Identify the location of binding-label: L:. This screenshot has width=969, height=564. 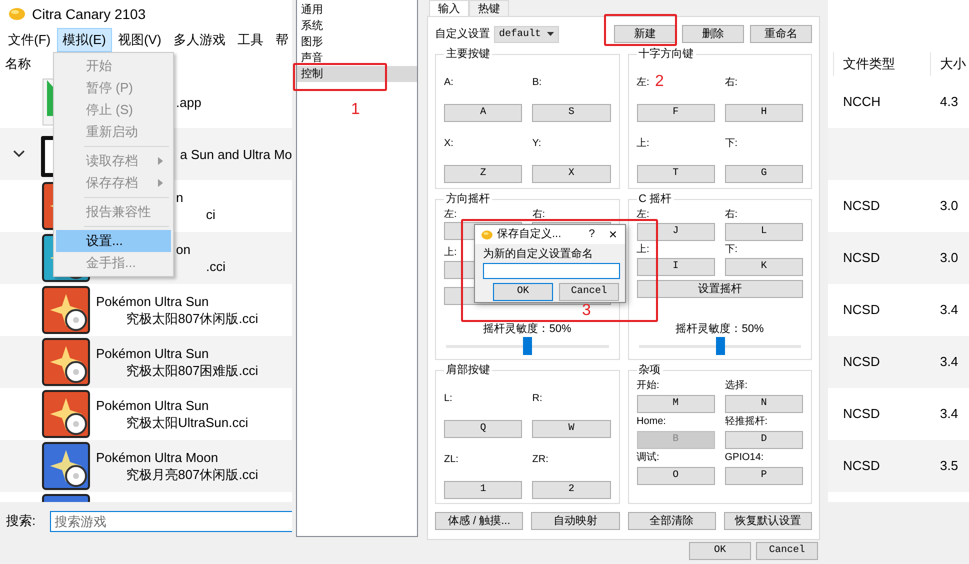
(448, 399).